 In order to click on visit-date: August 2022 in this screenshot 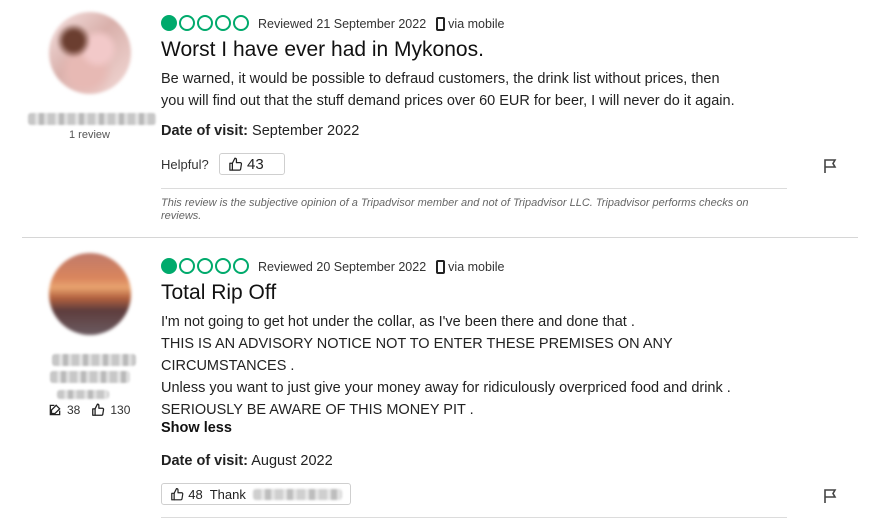, I will do `click(292, 461)`.